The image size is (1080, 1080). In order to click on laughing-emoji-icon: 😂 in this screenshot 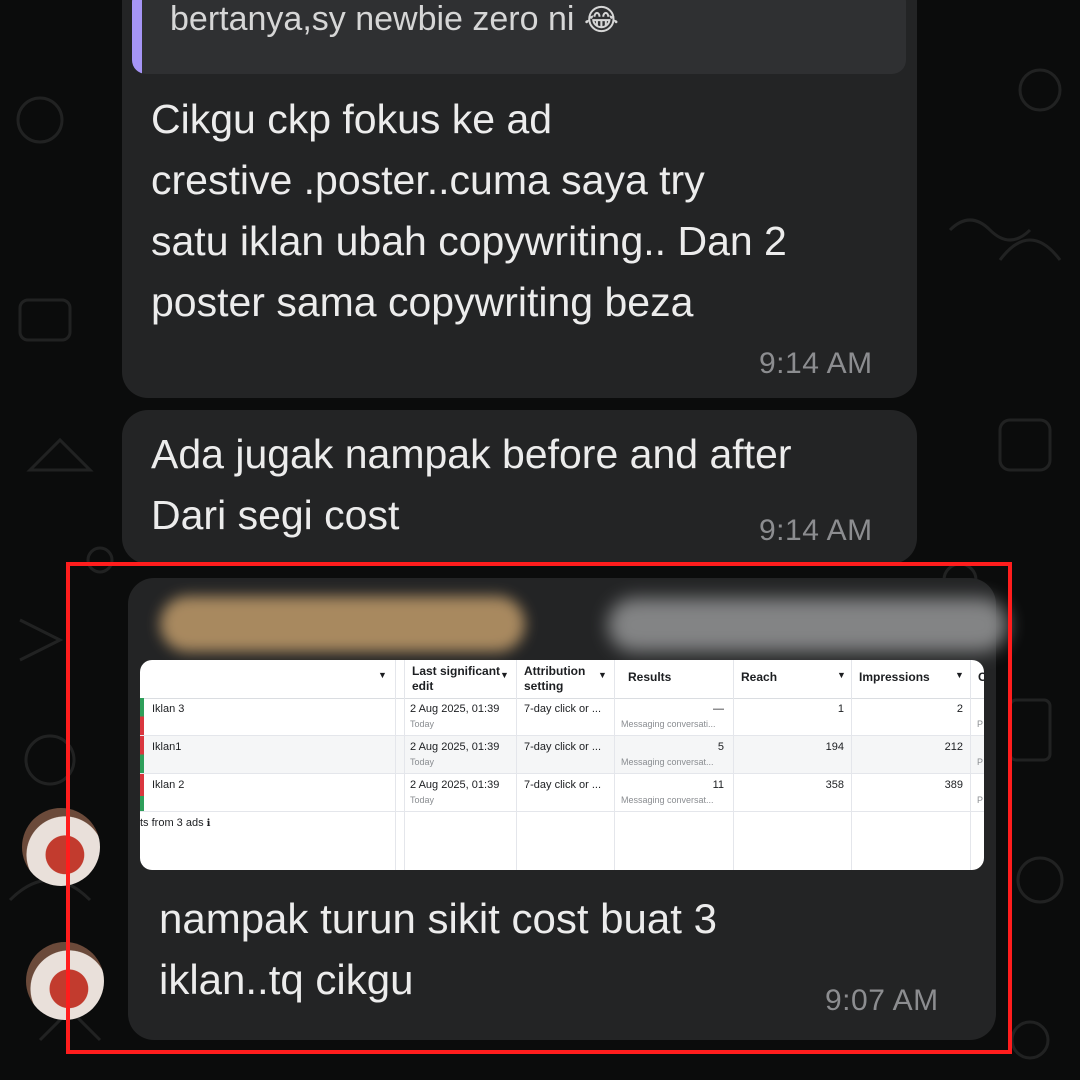, I will do `click(601, 20)`.